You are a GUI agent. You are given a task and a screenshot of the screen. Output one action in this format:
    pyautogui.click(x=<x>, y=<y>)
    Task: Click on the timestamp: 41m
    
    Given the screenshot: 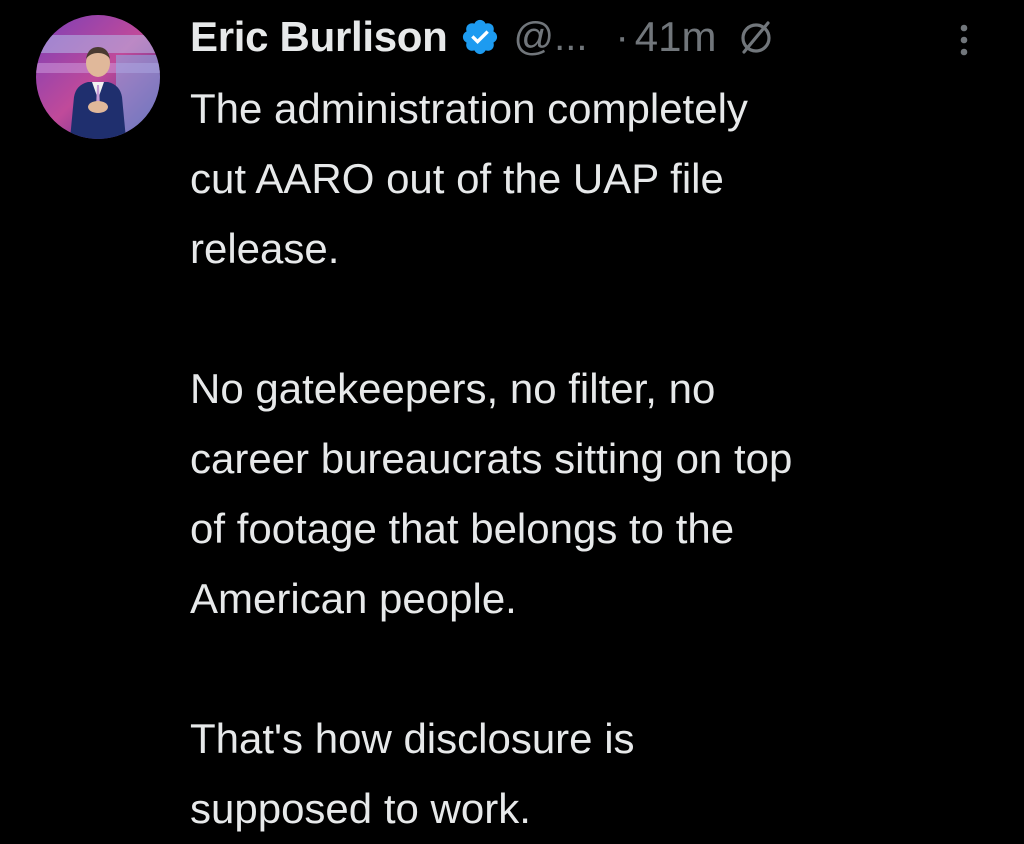 What is the action you would take?
    pyautogui.click(x=676, y=37)
    